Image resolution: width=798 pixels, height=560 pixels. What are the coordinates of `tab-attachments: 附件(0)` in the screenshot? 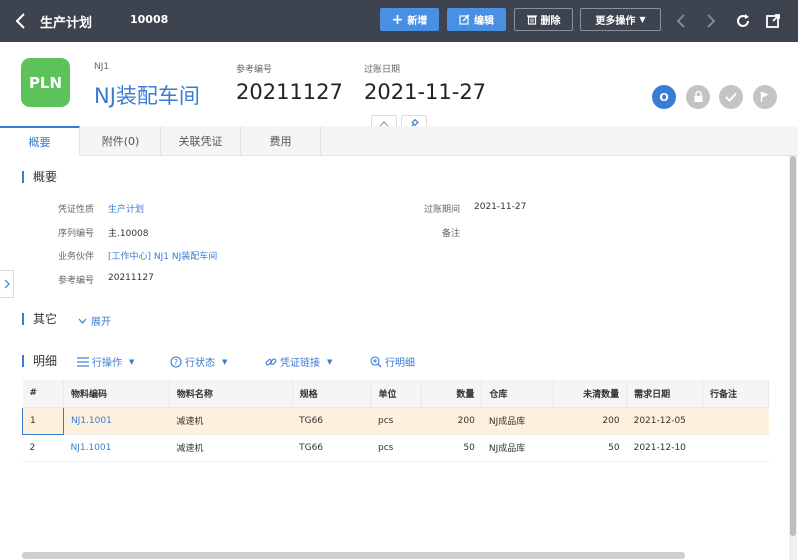 It's located at (121, 141).